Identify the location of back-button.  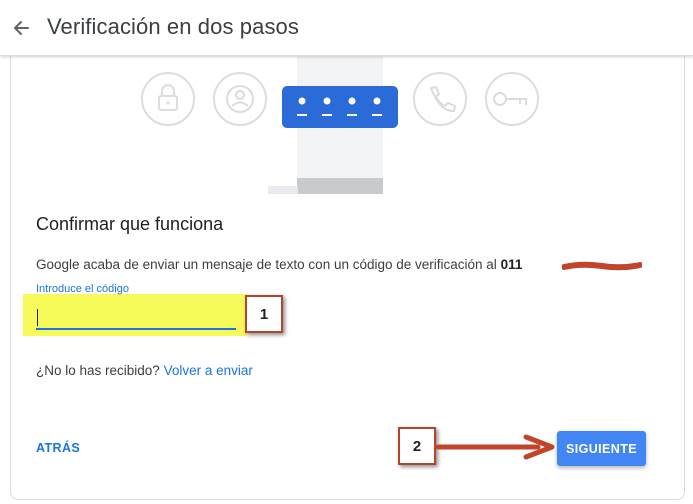
(21, 28).